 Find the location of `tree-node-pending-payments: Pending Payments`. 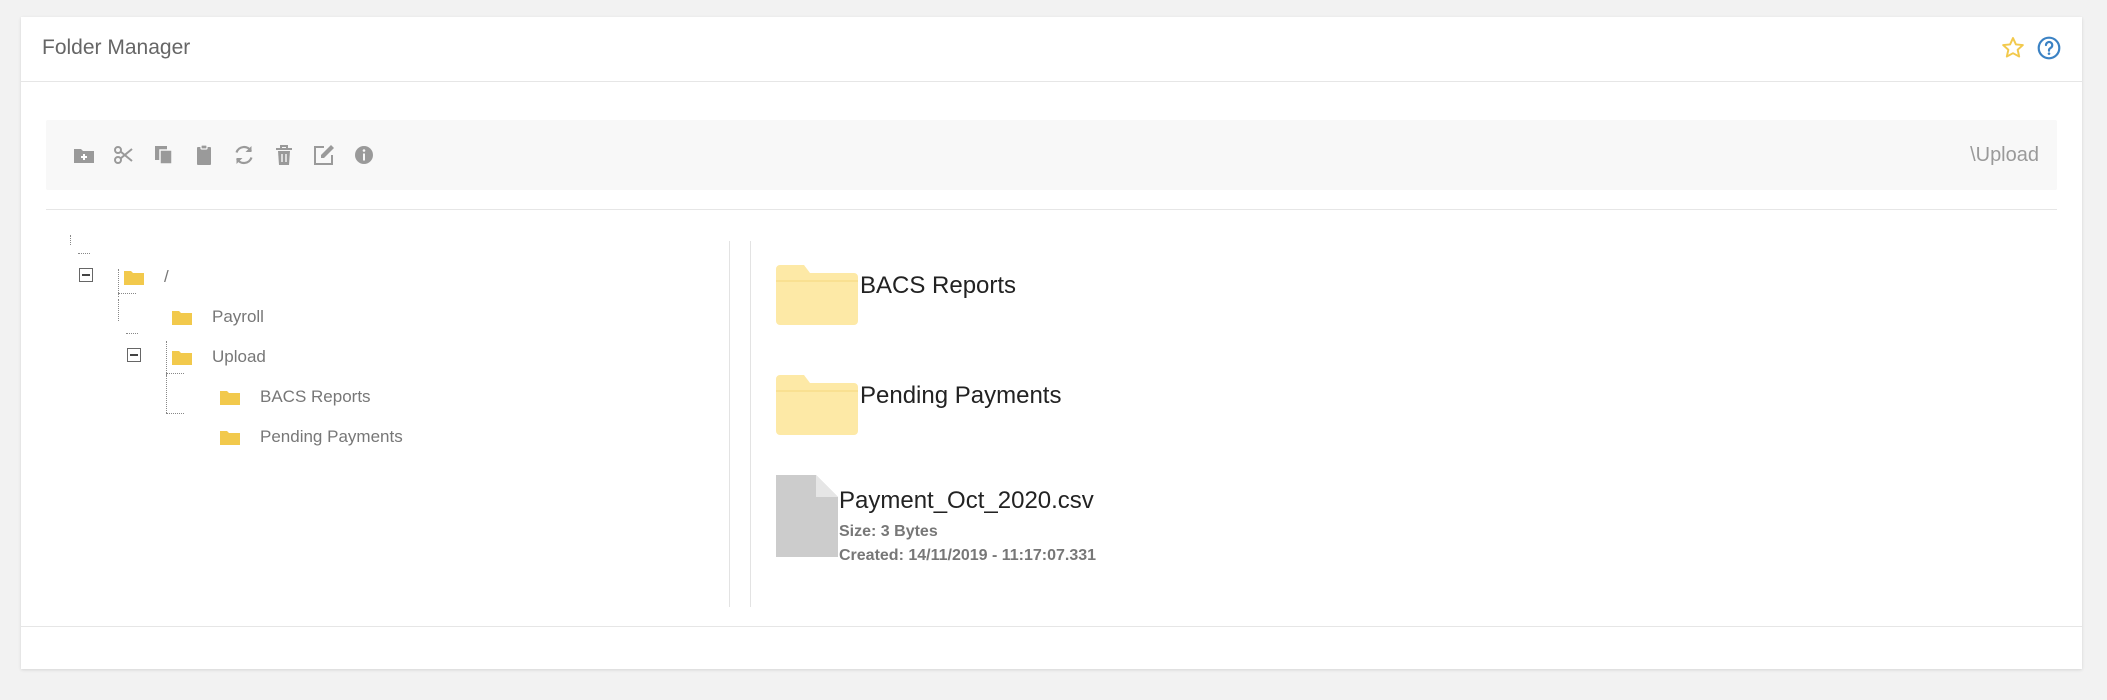

tree-node-pending-payments: Pending Payments is located at coordinates (311, 437).